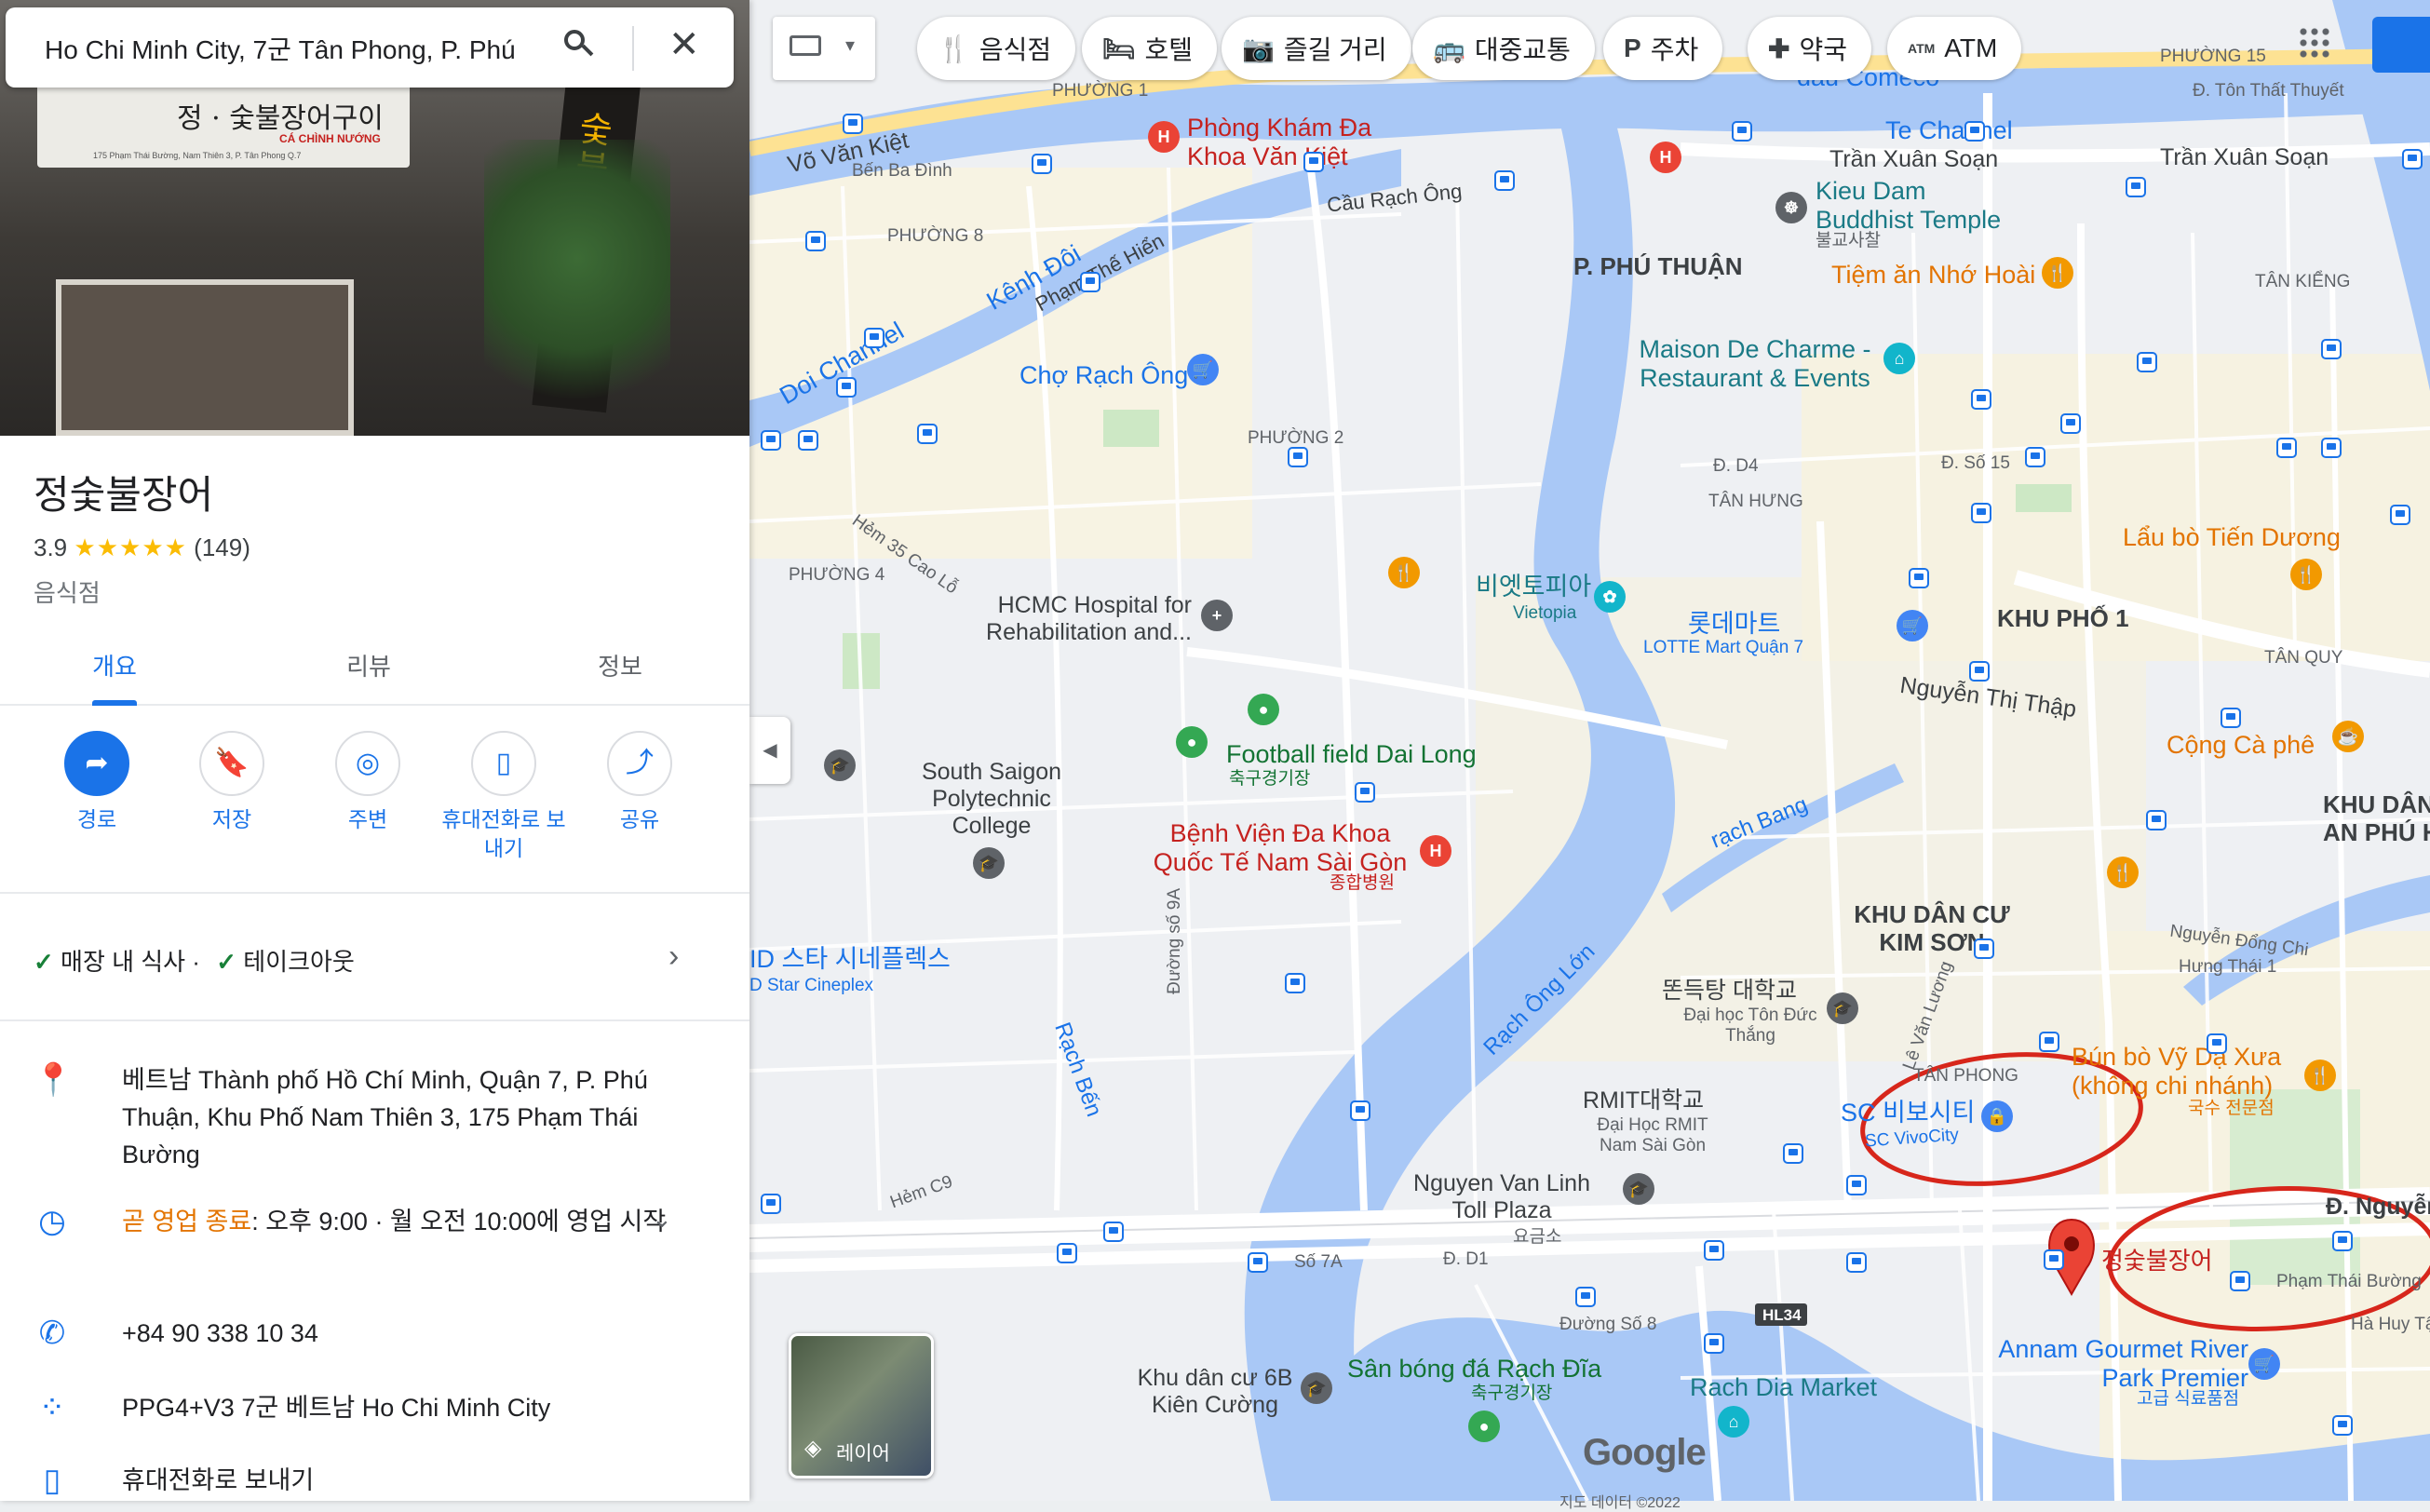 The image size is (2430, 1512). Describe the element at coordinates (1809, 48) in the screenshot. I see `chip-pharmacy: ✚ 약국` at that location.